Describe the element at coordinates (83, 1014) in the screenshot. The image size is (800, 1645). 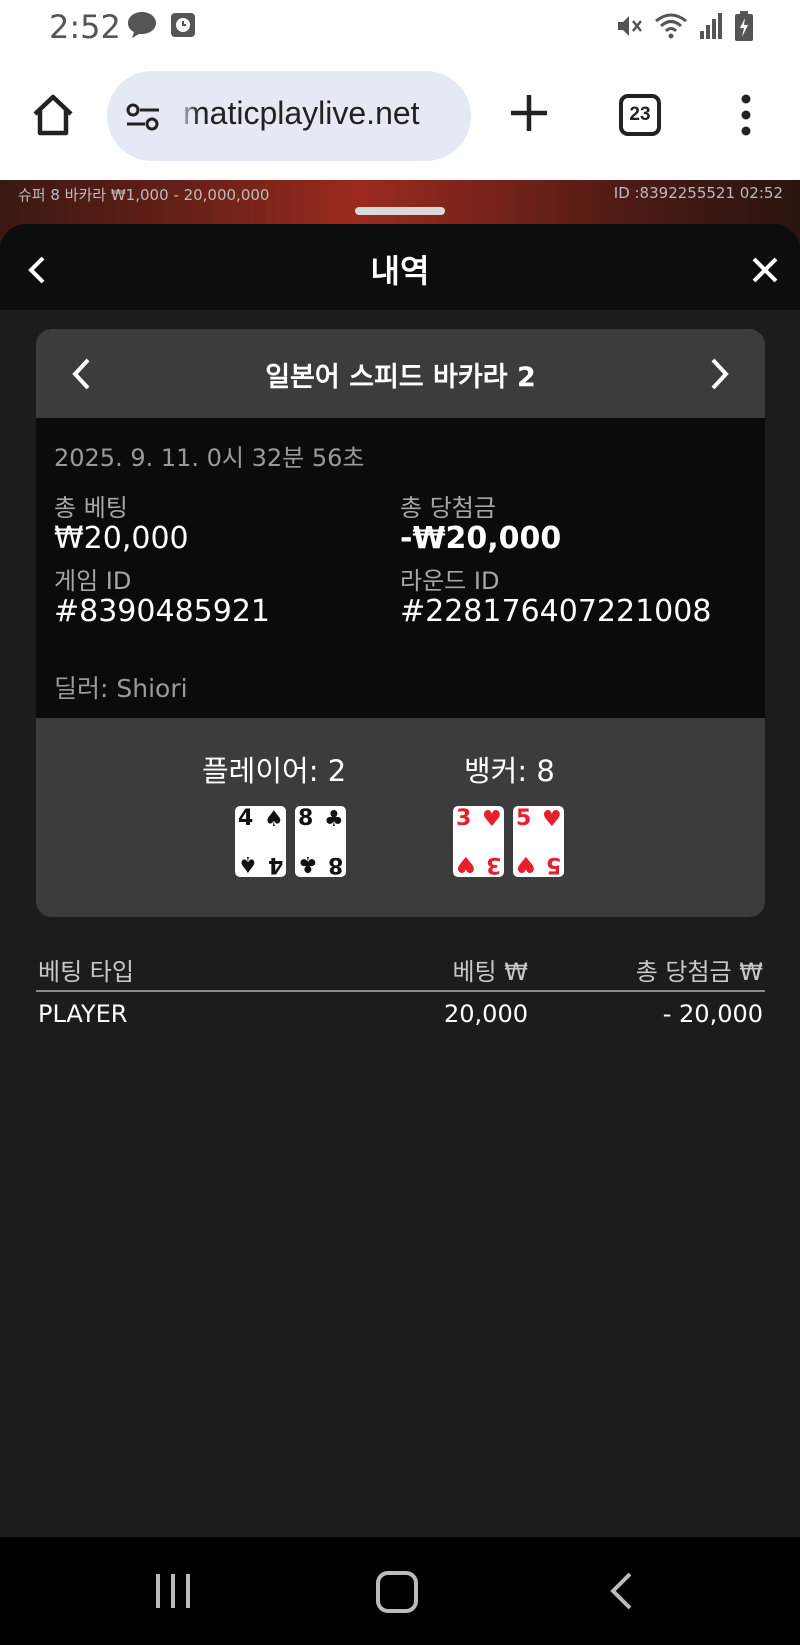
I see `bet-type-cell: PLAYER` at that location.